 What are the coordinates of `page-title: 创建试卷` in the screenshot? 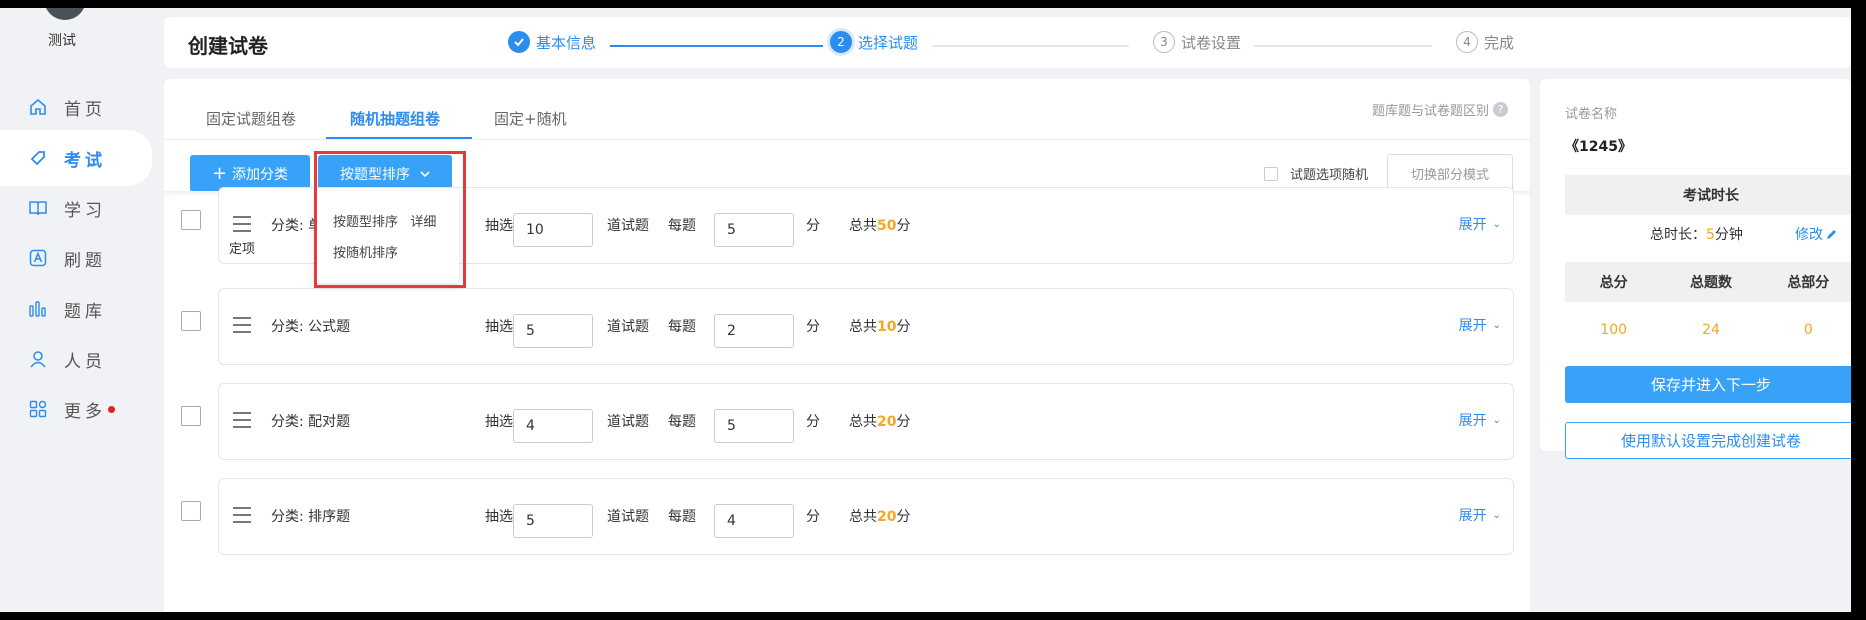 It's located at (228, 46).